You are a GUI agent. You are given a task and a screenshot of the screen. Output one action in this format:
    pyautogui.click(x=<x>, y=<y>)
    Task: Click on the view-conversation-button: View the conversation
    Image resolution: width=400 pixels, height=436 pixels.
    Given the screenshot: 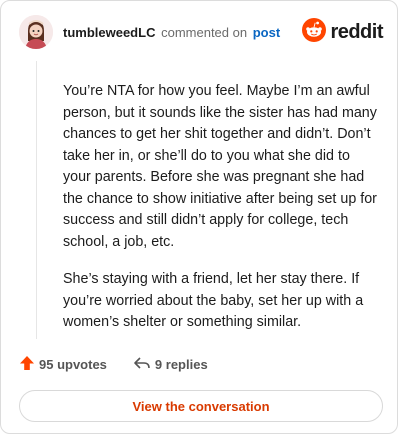 What is the action you would take?
    pyautogui.click(x=201, y=406)
    